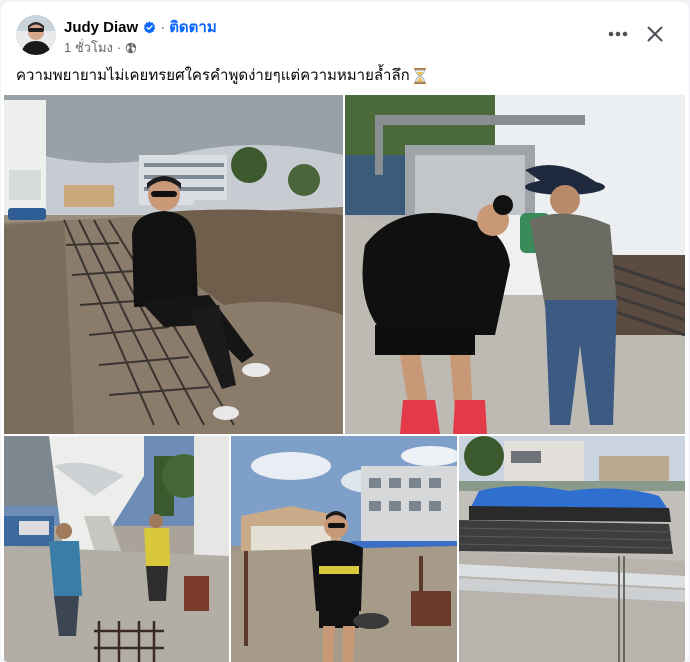 The height and width of the screenshot is (662, 690). What do you see at coordinates (101, 27) in the screenshot?
I see `author-name: Judy Diaw` at bounding box center [101, 27].